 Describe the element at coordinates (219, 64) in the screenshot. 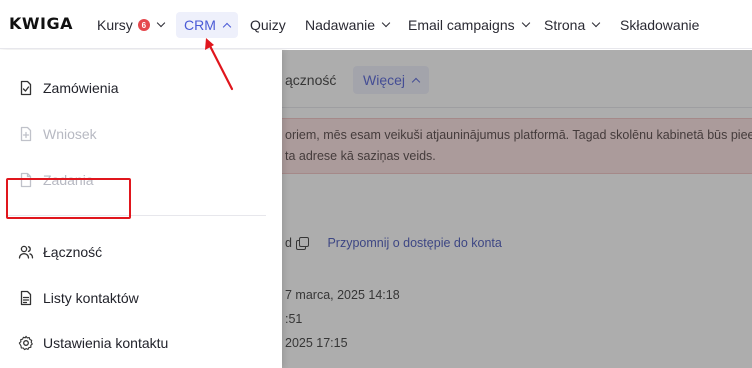

I see `annotation-arrow-icon` at that location.